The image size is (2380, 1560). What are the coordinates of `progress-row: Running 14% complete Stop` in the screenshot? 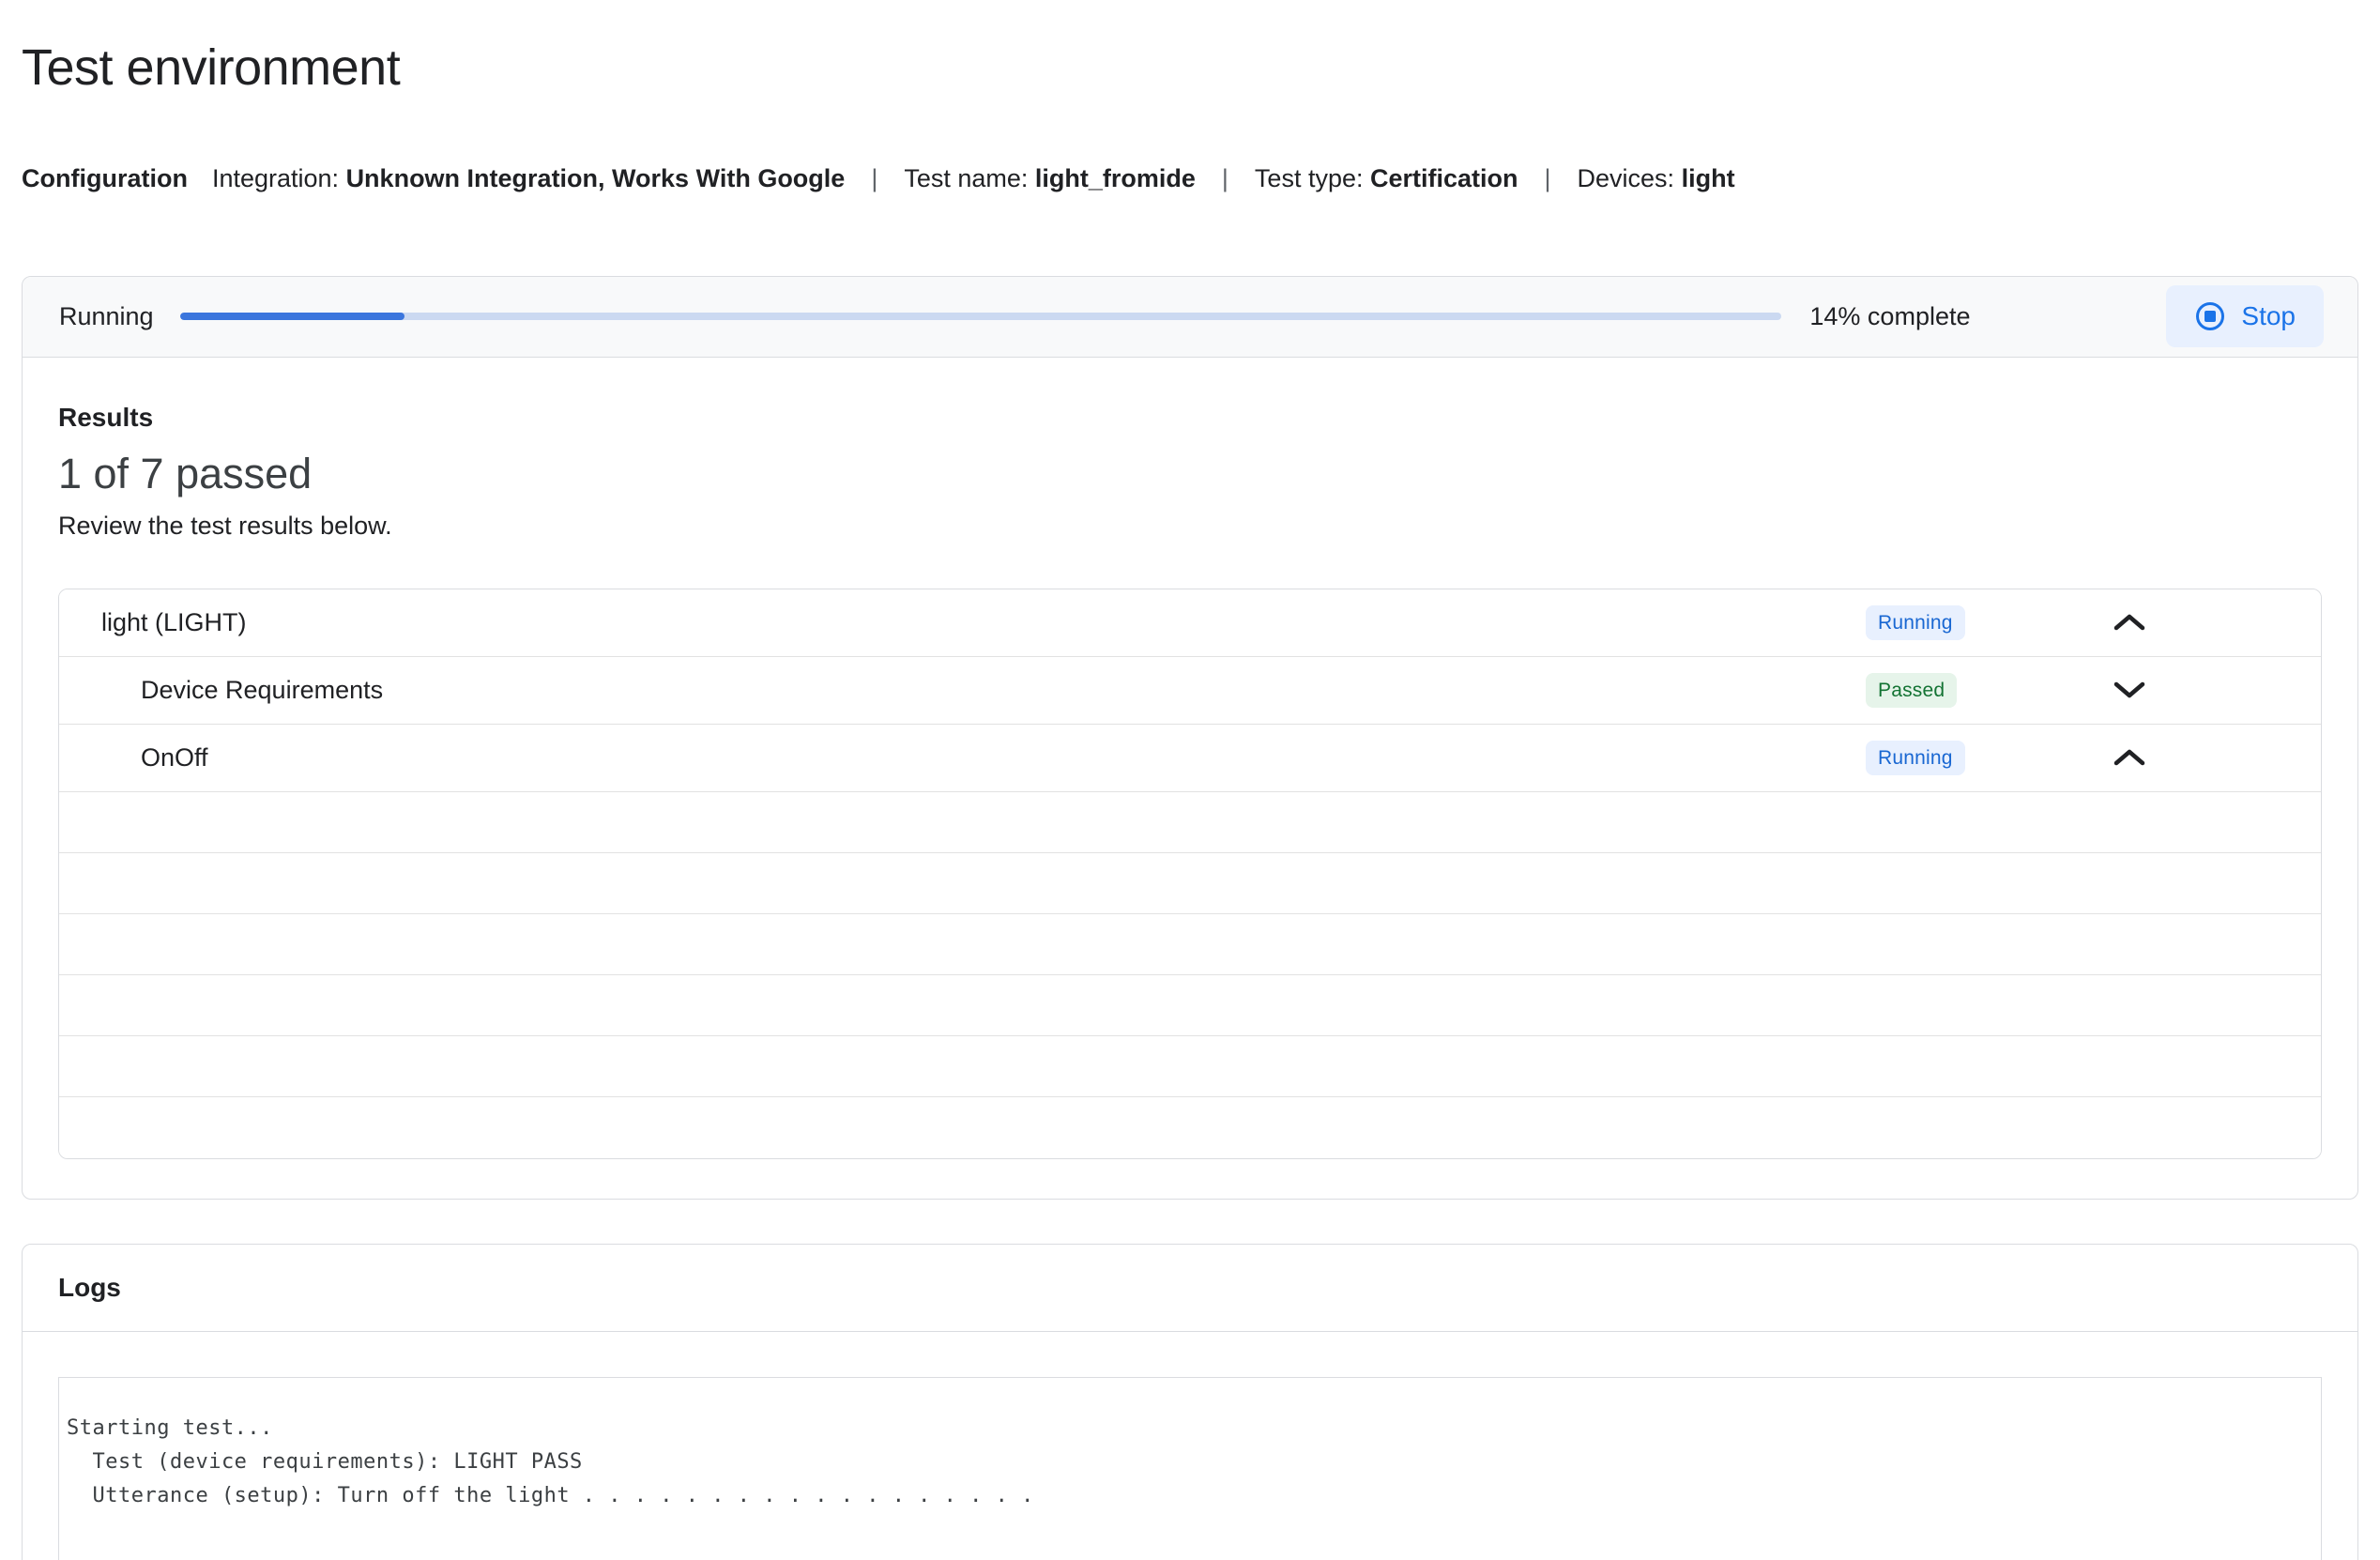 It's located at (1190, 317).